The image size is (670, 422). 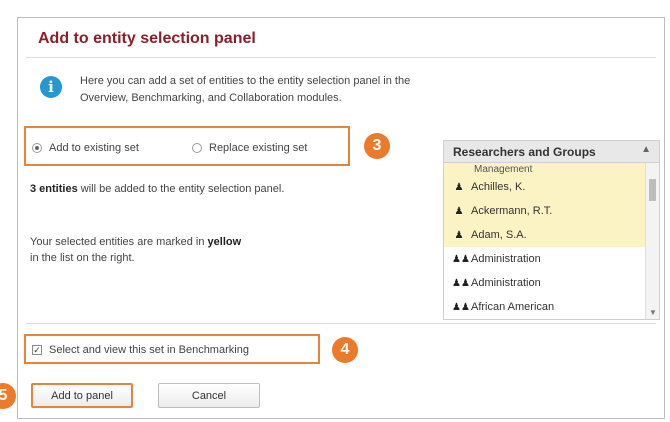 What do you see at coordinates (147, 38) in the screenshot?
I see `dialog-title: Add to entity selection panel` at bounding box center [147, 38].